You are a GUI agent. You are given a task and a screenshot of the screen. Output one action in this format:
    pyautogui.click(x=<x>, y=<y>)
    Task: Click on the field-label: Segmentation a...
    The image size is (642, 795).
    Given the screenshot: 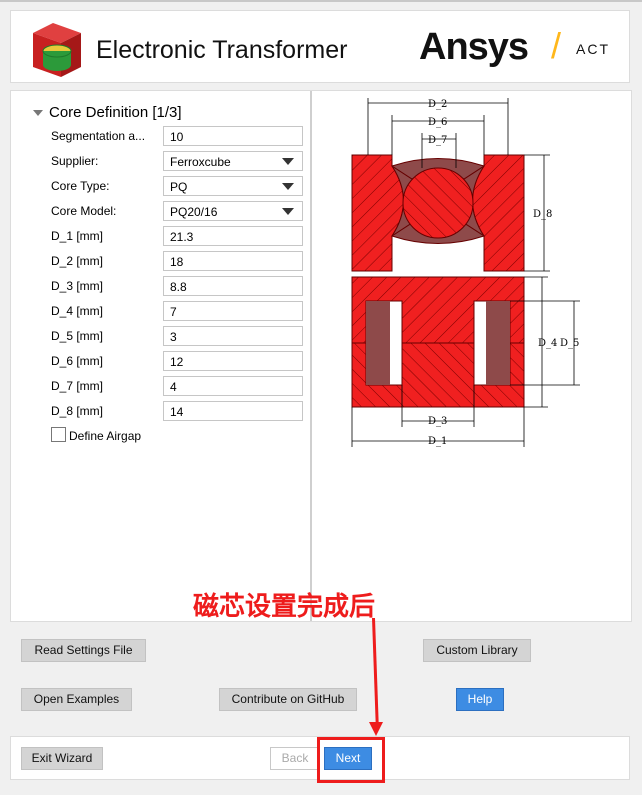 What is the action you would take?
    pyautogui.click(x=98, y=136)
    